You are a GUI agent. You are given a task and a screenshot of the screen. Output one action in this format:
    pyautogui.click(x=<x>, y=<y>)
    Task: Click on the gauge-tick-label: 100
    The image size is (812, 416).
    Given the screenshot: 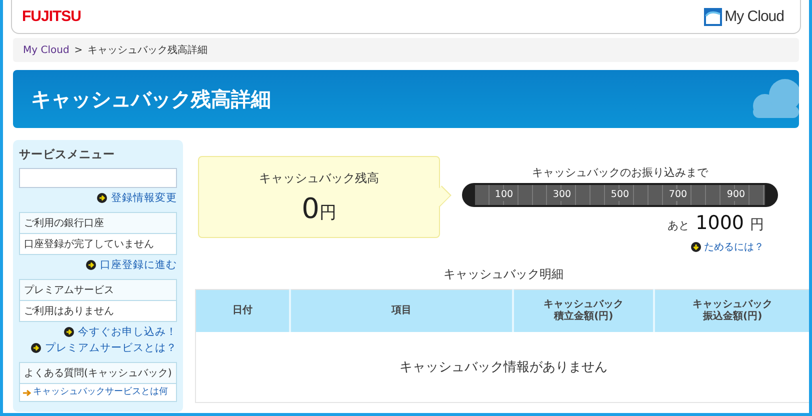 What is the action you would take?
    pyautogui.click(x=504, y=195)
    